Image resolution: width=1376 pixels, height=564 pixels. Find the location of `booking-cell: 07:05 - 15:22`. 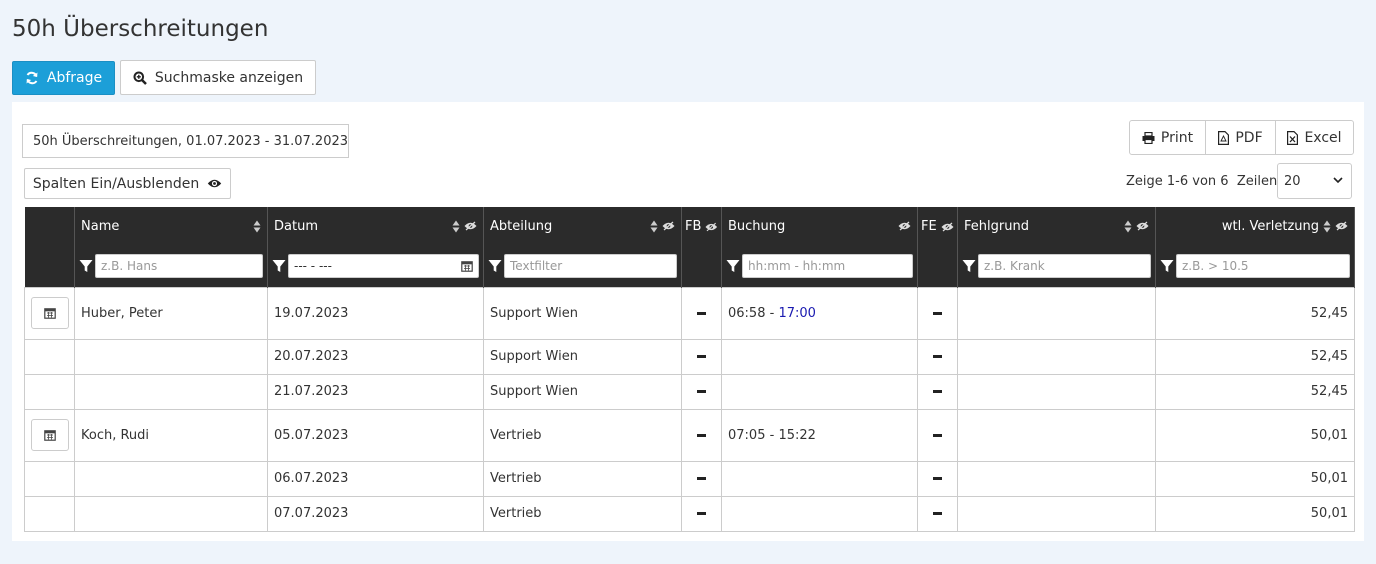

booking-cell: 07:05 - 15:22 is located at coordinates (819, 435).